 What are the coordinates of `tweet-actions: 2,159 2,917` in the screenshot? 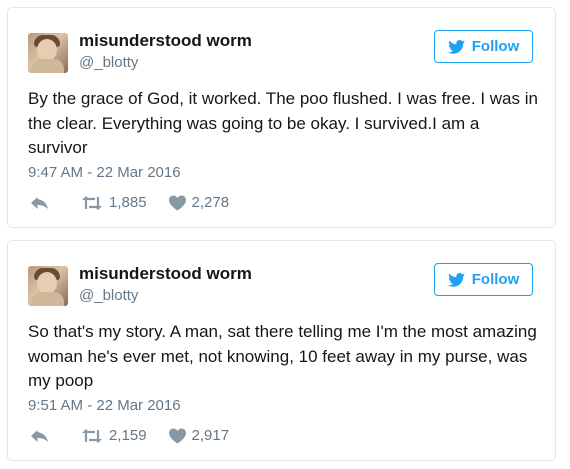 It's located at (140, 435).